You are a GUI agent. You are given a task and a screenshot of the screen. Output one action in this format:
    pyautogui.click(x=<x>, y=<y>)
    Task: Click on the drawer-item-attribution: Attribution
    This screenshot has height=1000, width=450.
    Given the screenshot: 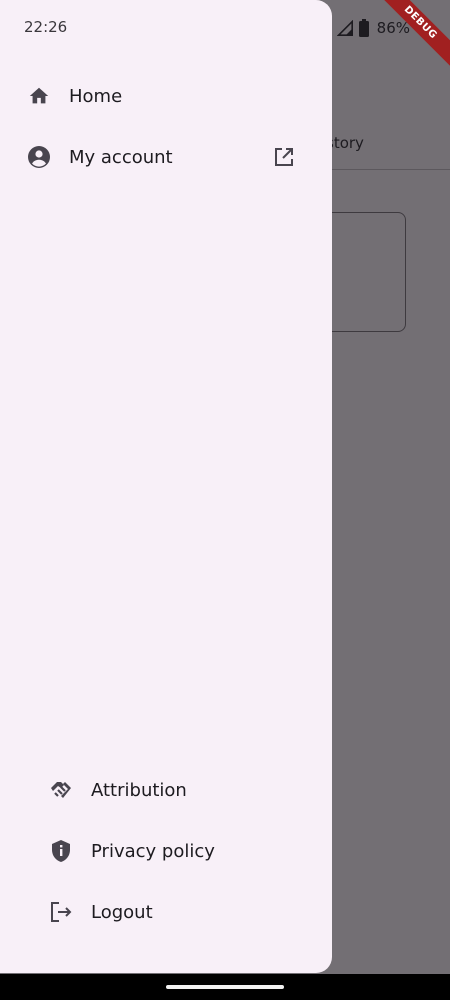 What is the action you would take?
    pyautogui.click(x=118, y=790)
    